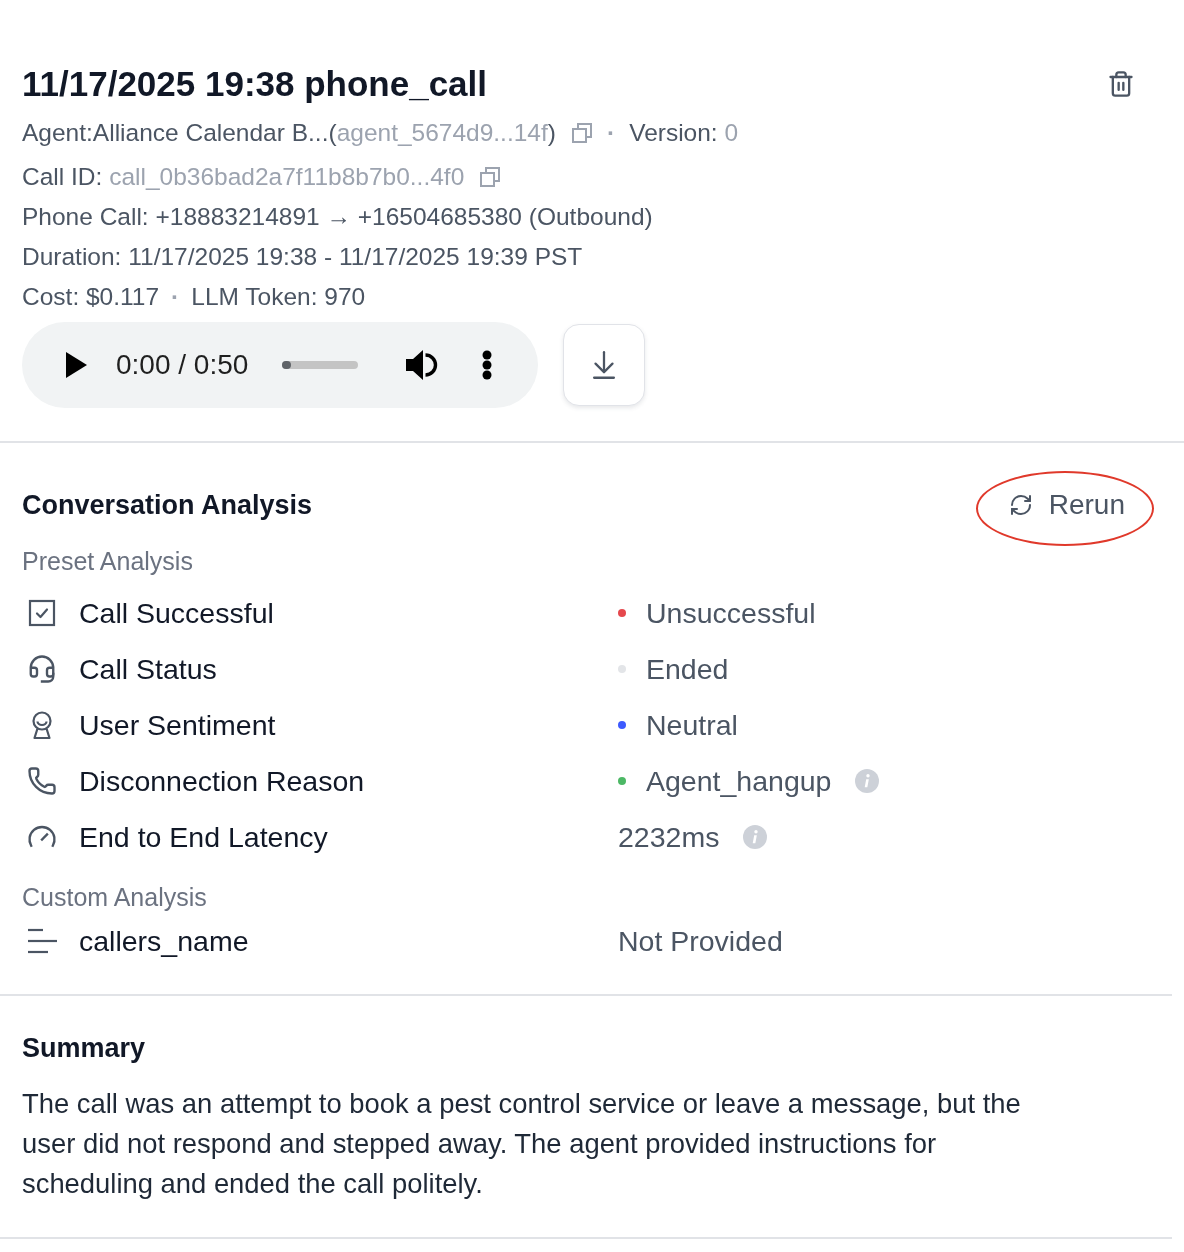 This screenshot has width=1184, height=1252. What do you see at coordinates (684, 133) in the screenshot?
I see `version-text: Version: 0` at bounding box center [684, 133].